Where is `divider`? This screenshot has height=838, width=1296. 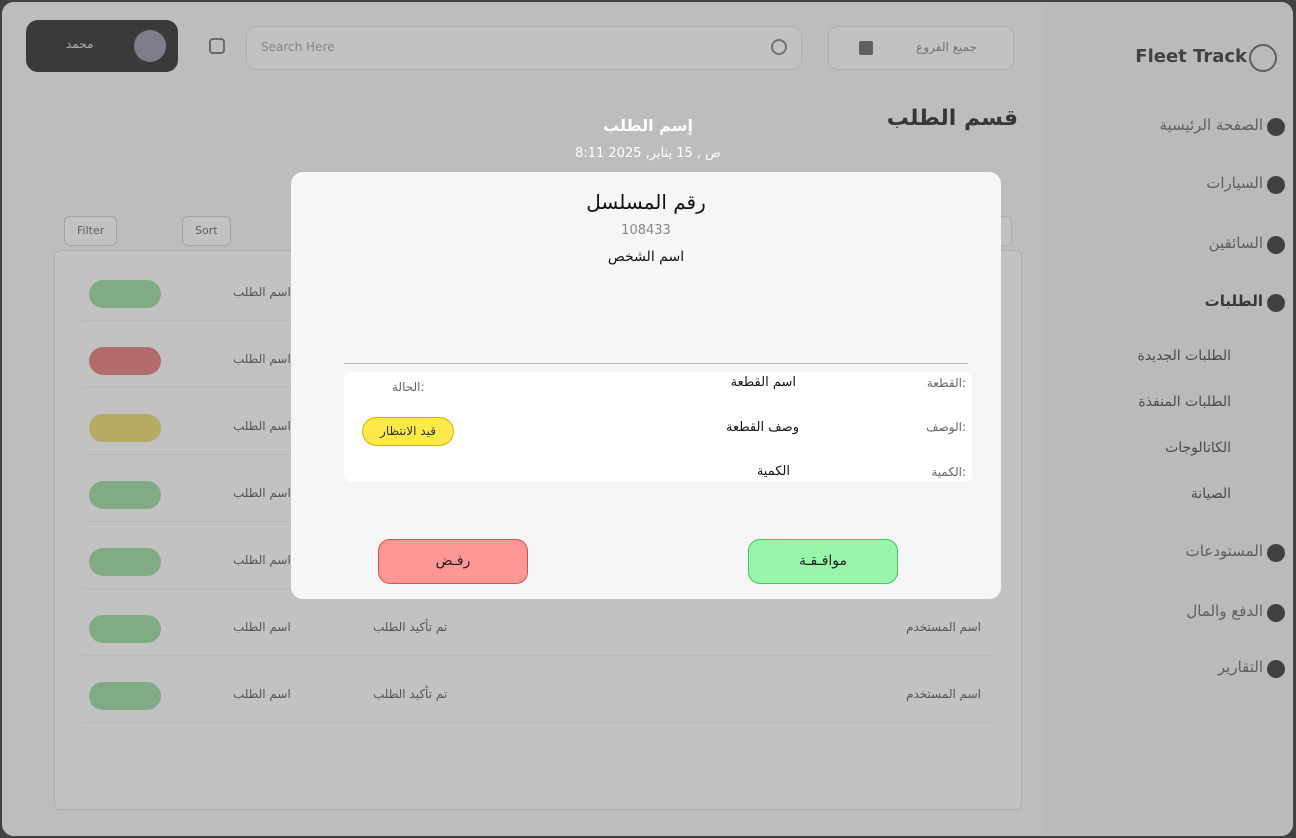
divider is located at coordinates (656, 363).